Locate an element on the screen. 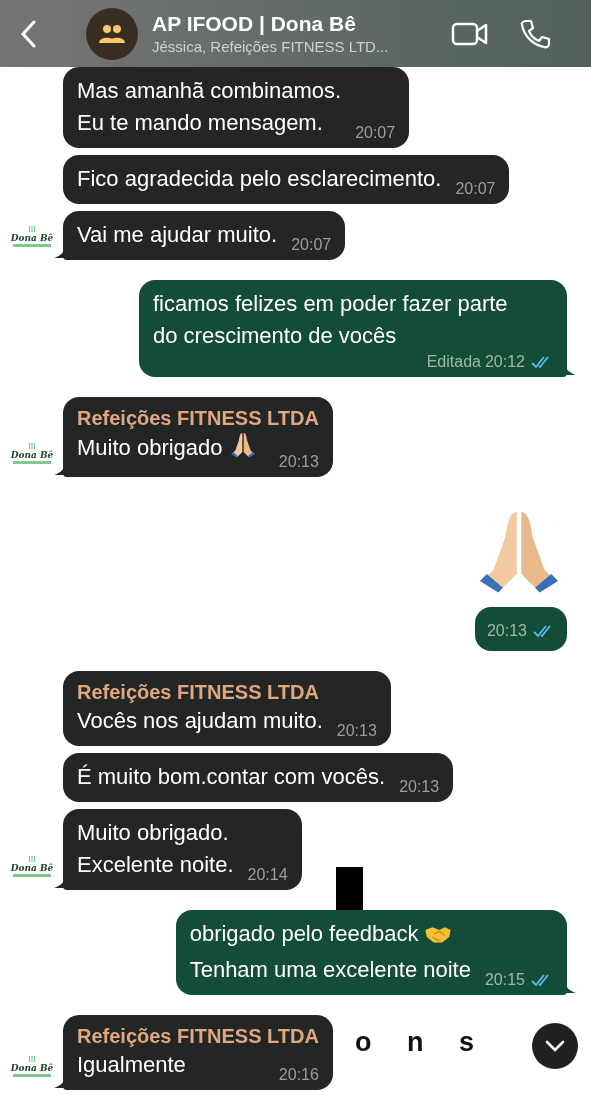 The image size is (591, 1095). message-text: Muito obrigado. Excelente noite. is located at coordinates (155, 848).